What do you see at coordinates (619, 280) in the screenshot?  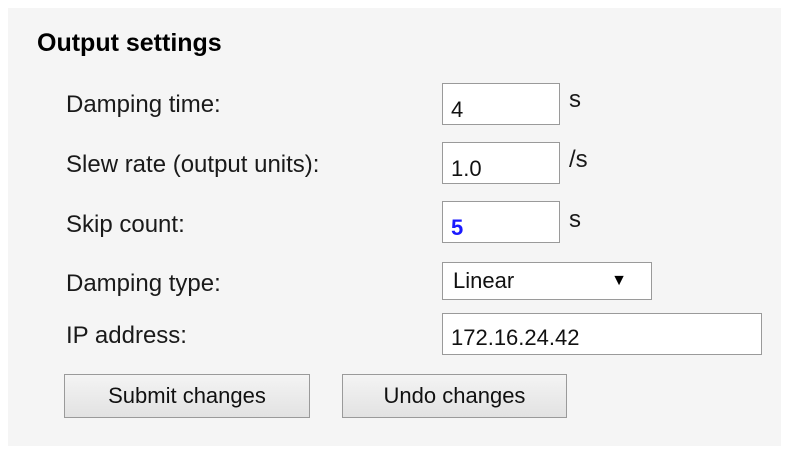 I see `dropdown-arrow-icon: ▼` at bounding box center [619, 280].